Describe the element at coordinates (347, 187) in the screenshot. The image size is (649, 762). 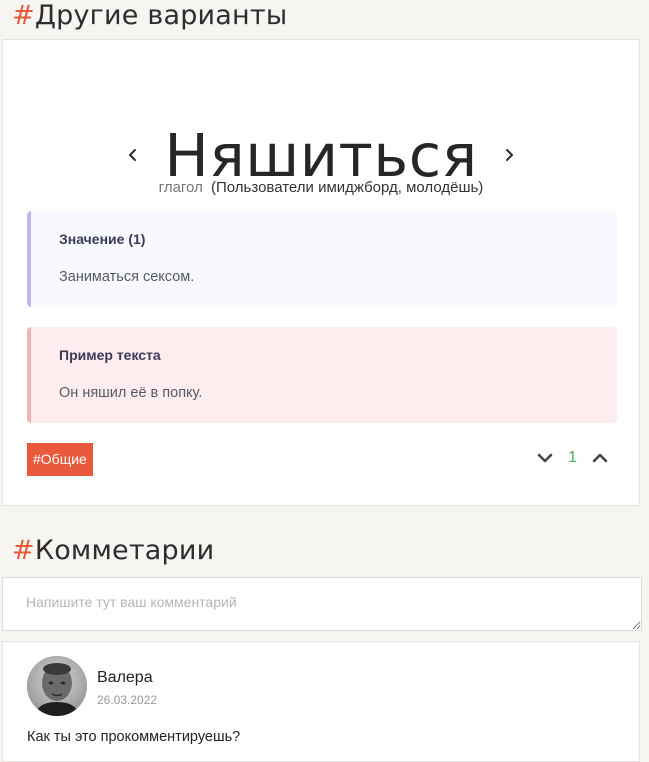
I see `word-authors: (Пользователи имиджборд, молодёшь)` at that location.